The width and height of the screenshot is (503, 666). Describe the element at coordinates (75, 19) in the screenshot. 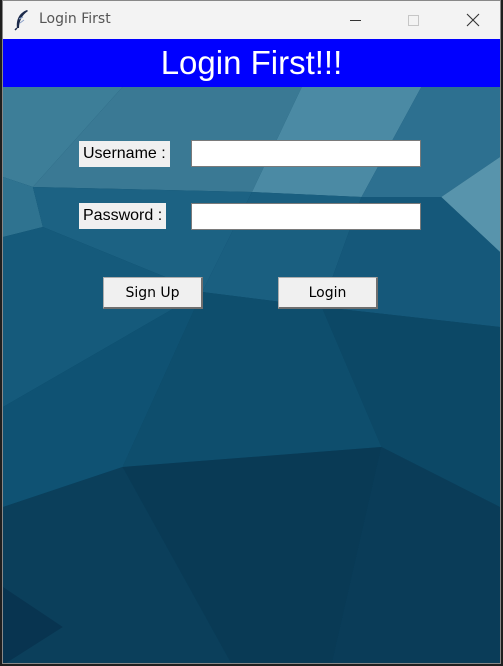

I see `window-title: Login First` at that location.